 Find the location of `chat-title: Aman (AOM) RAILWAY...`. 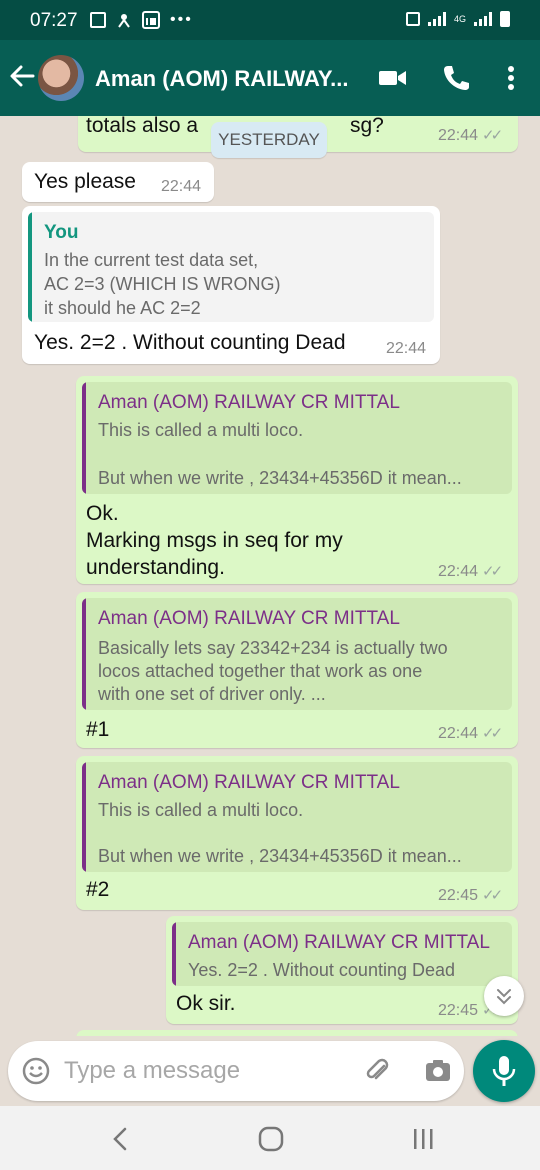

chat-title: Aman (AOM) RAILWAY... is located at coordinates (221, 79).